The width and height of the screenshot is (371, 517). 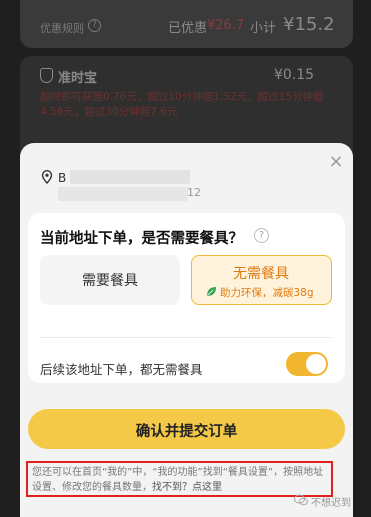 I want to click on submit-order-button: 确认并提交订单, so click(x=186, y=429).